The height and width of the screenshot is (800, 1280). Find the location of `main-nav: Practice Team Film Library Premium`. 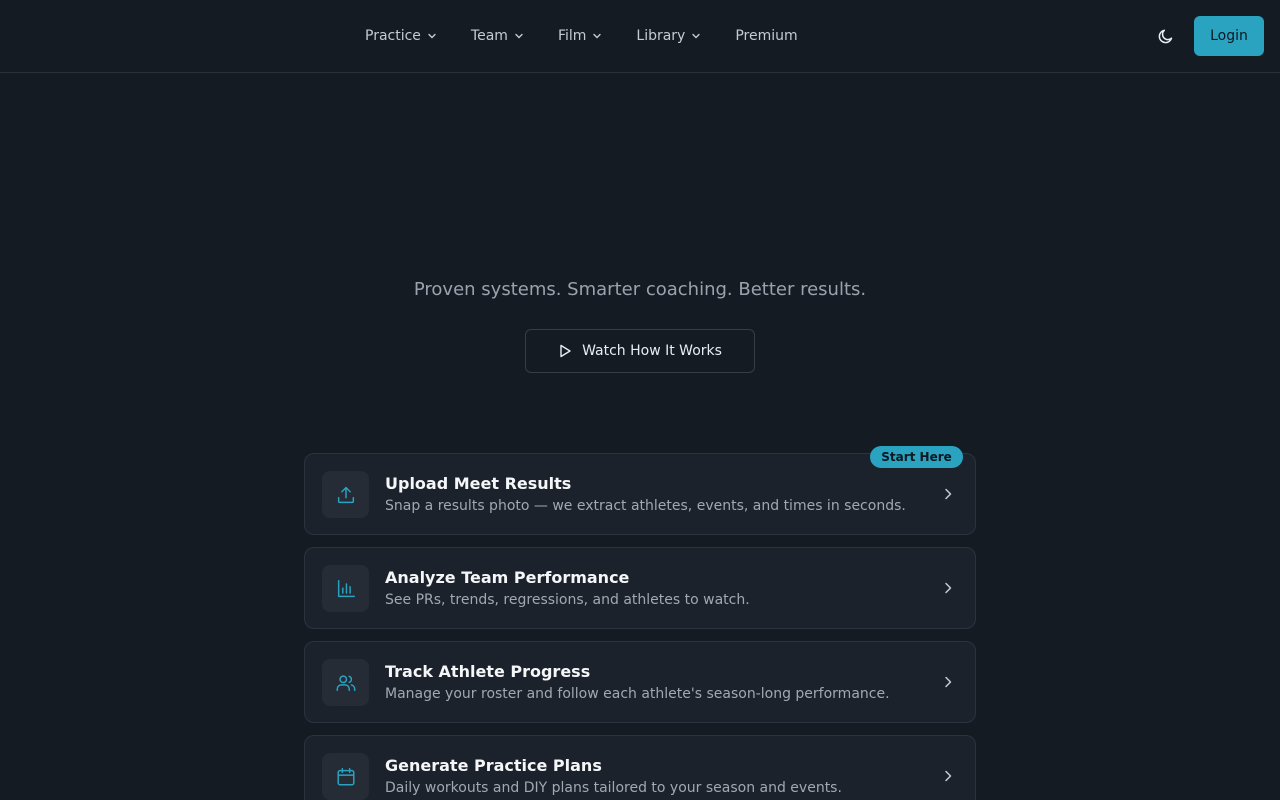

main-nav: Practice Team Film Library Premium is located at coordinates (581, 36).